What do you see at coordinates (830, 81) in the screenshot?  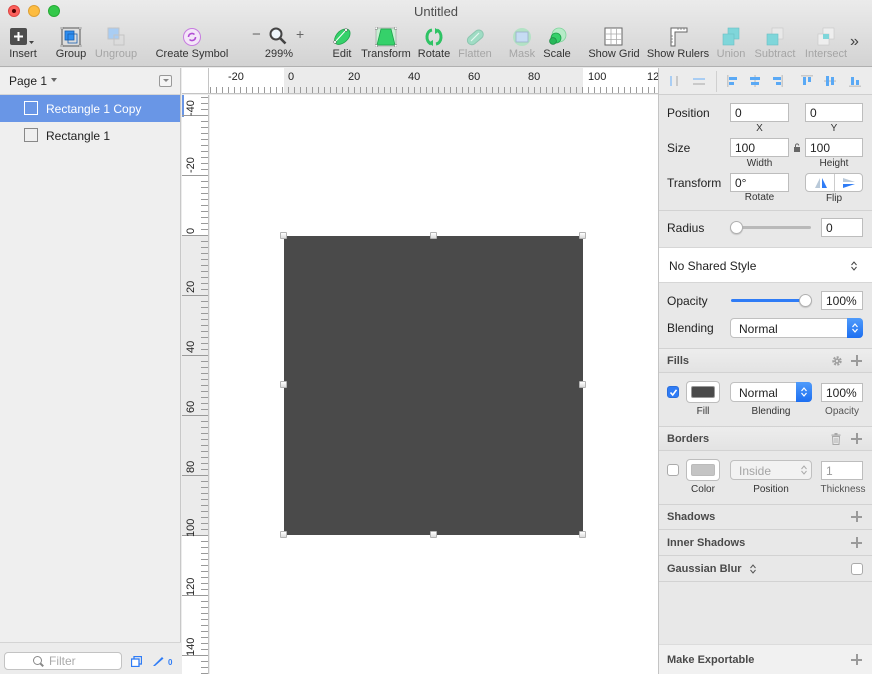 I see `align-middle-icon` at bounding box center [830, 81].